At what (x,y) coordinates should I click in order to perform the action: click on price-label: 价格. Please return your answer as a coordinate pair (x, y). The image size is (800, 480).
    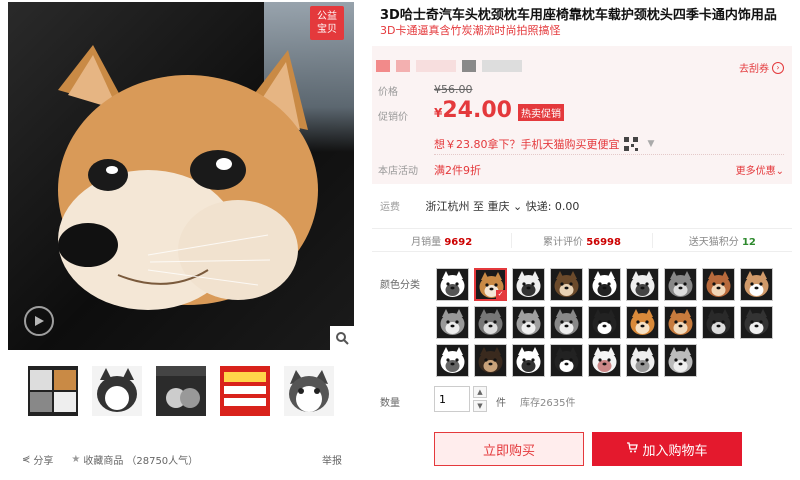
    Looking at the image, I should click on (388, 92).